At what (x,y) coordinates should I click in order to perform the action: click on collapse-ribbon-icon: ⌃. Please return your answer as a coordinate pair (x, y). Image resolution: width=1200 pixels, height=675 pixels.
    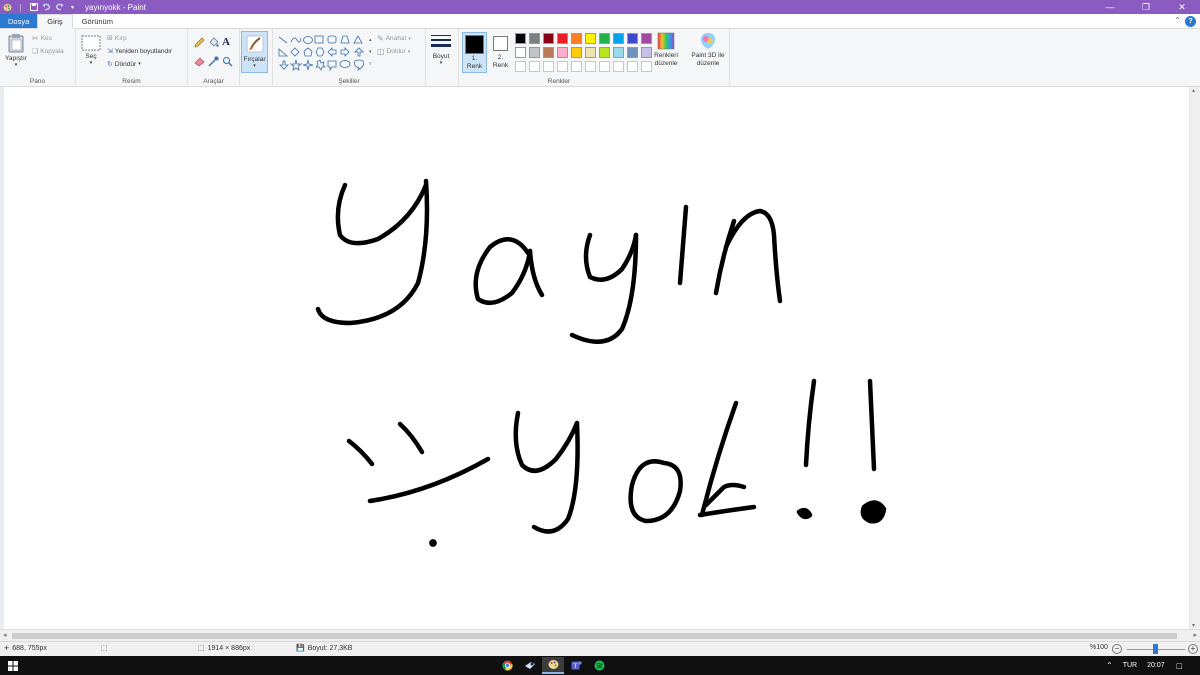
    Looking at the image, I should click on (1177, 20).